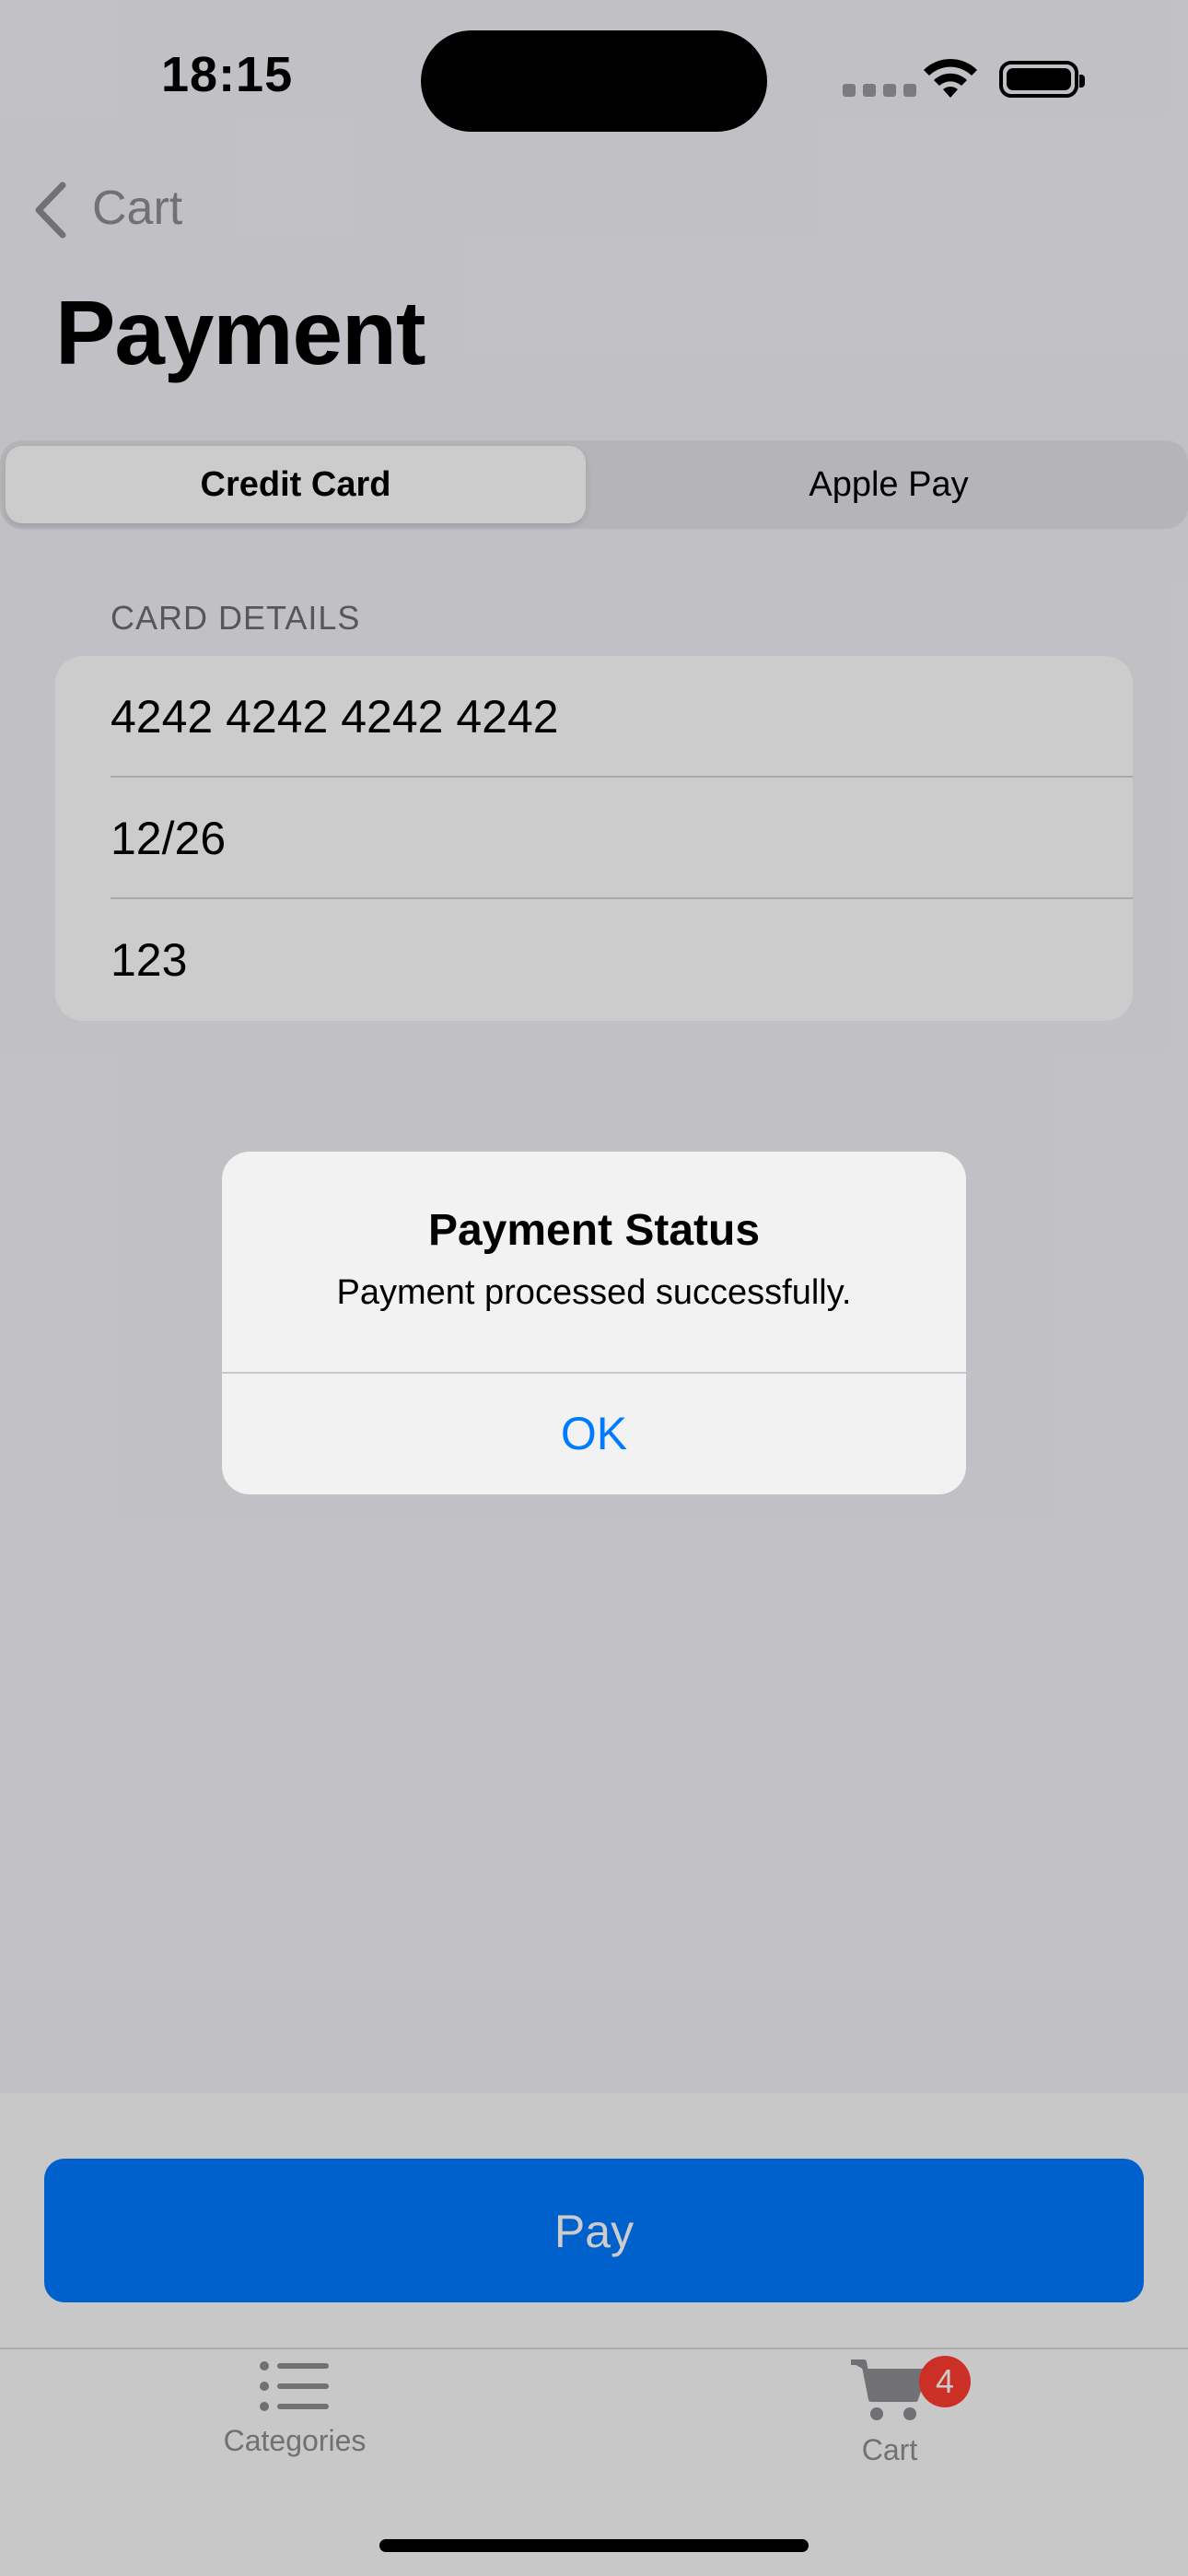 This screenshot has height=2576, width=1188. I want to click on alert-message: Payment processed successfully., so click(594, 1292).